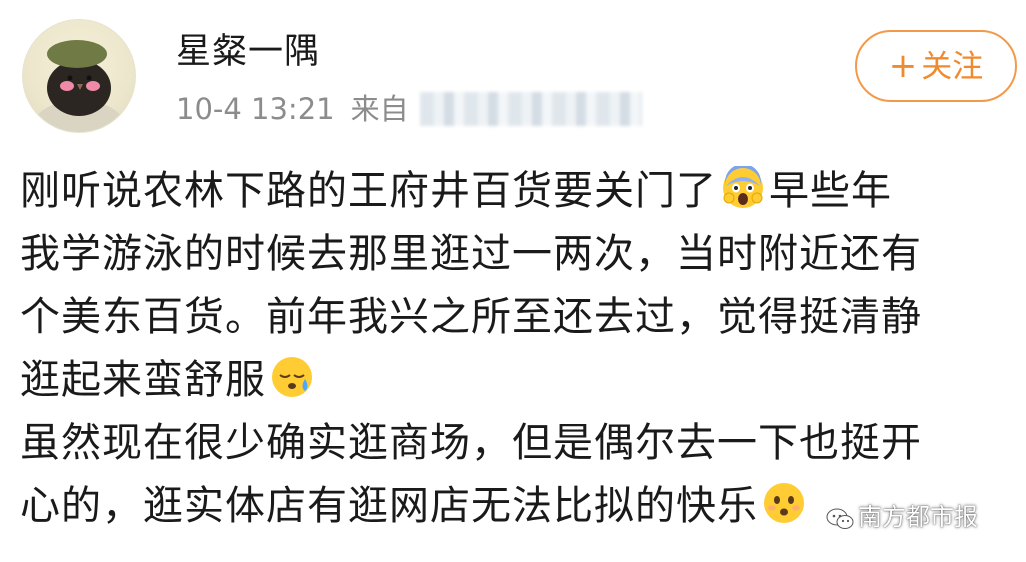 This screenshot has width=1026, height=562. I want to click on avatar, so click(79, 76).